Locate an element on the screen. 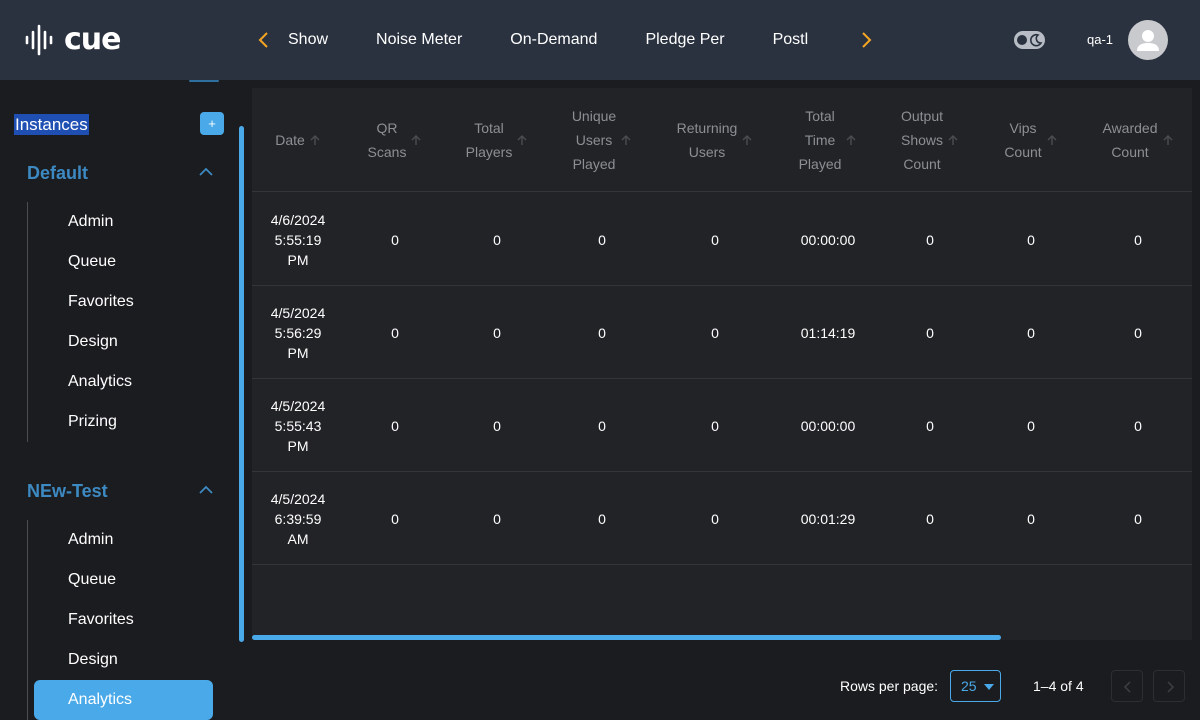 Image resolution: width=1200 pixels, height=720 pixels. column-header-line: Awarded is located at coordinates (1130, 128).